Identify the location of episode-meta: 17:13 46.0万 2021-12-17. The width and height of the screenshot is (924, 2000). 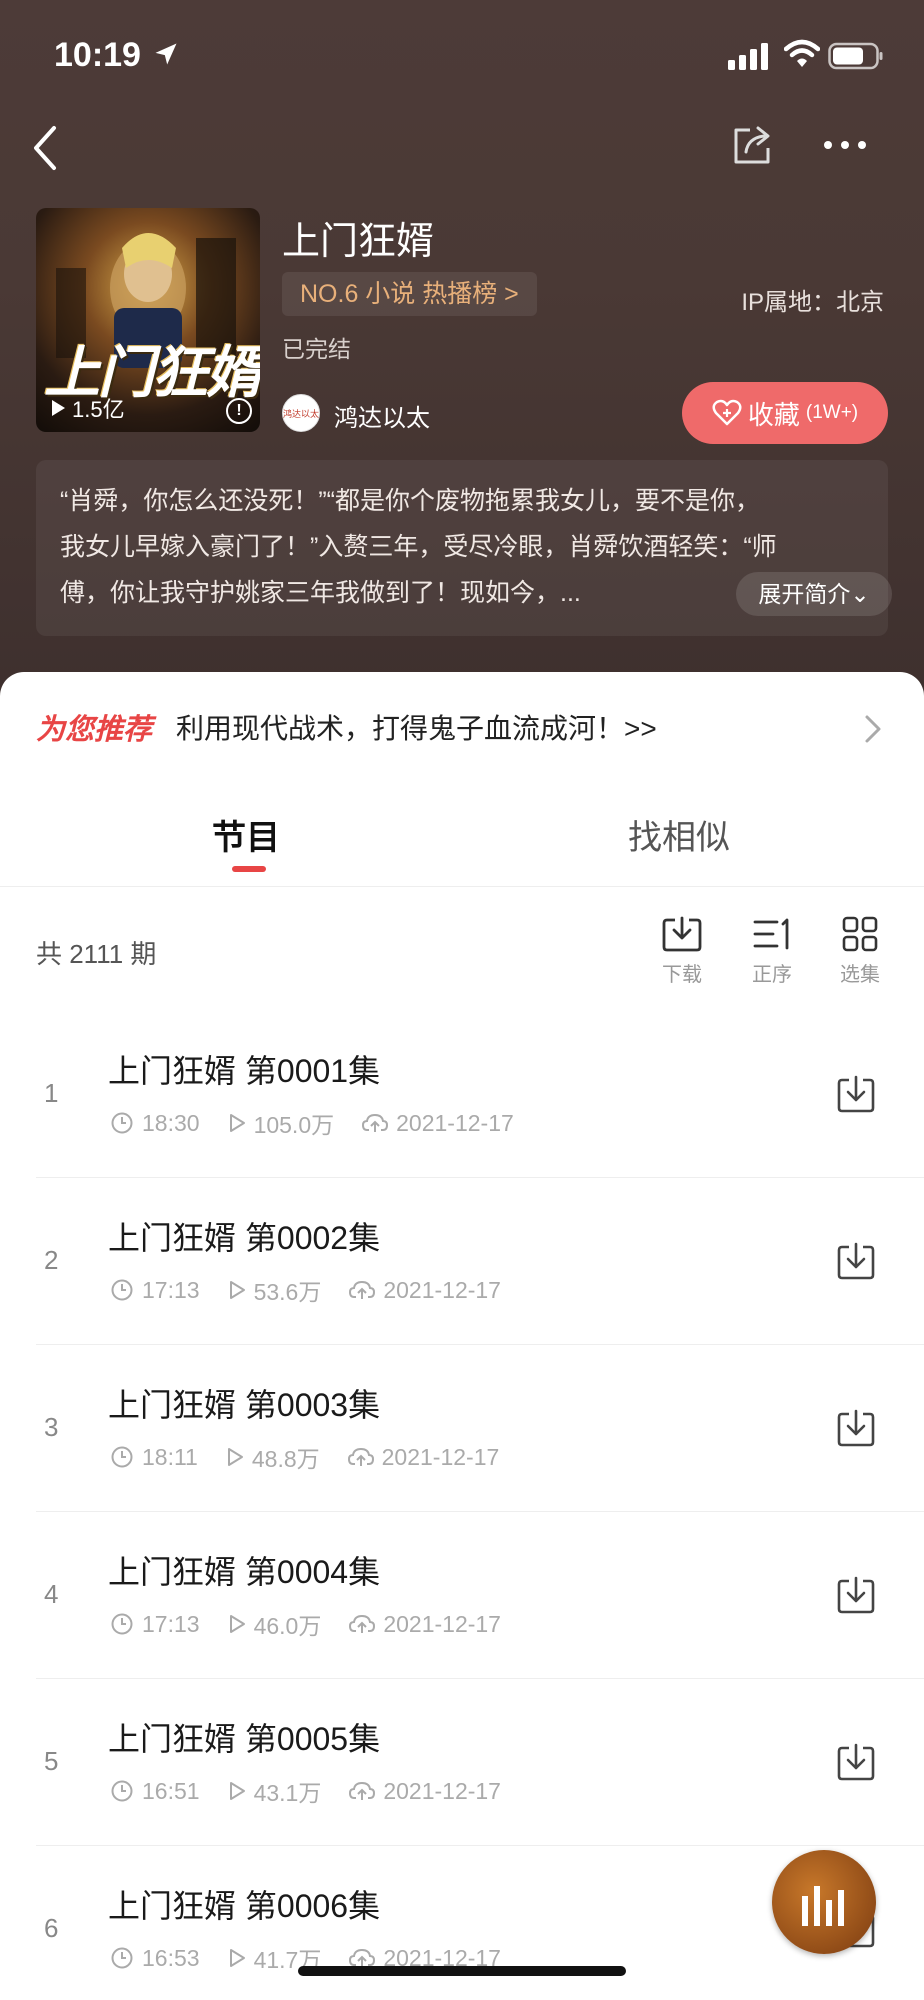
(319, 1624).